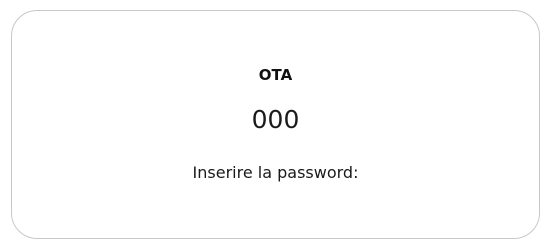 The image size is (547, 248). Describe the element at coordinates (275, 172) in the screenshot. I see `password-prompt-label: Inserire la password:` at that location.